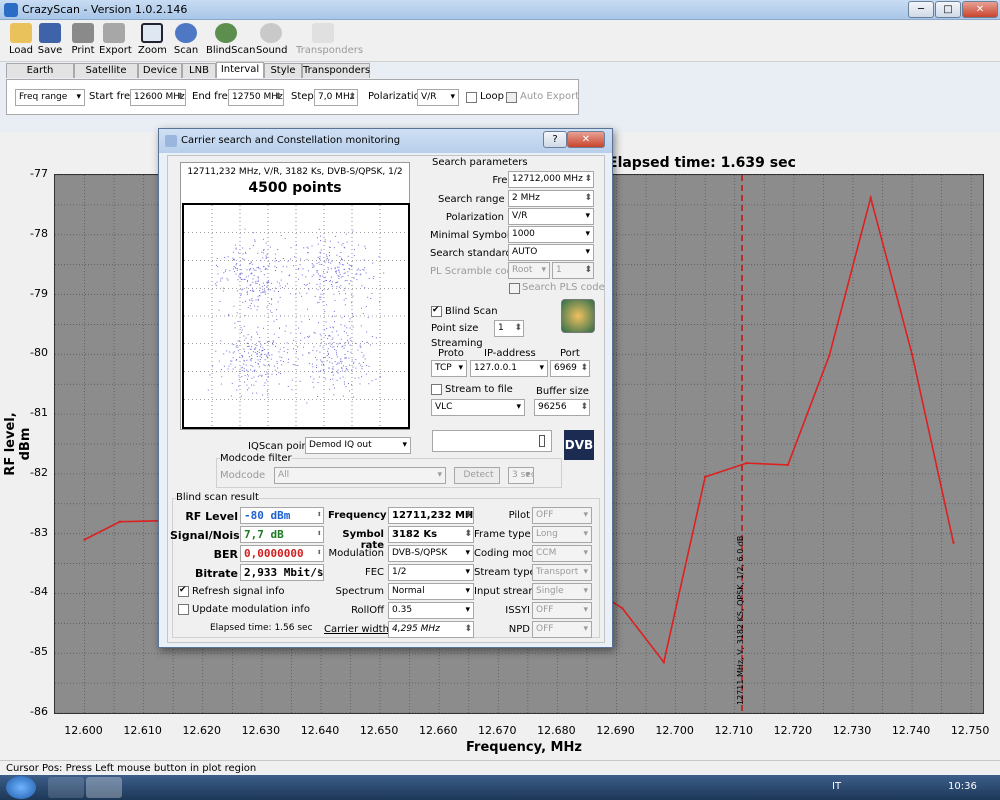 The image size is (1000, 800). What do you see at coordinates (562, 572) in the screenshot?
I see `stream-type-select: Transport` at bounding box center [562, 572].